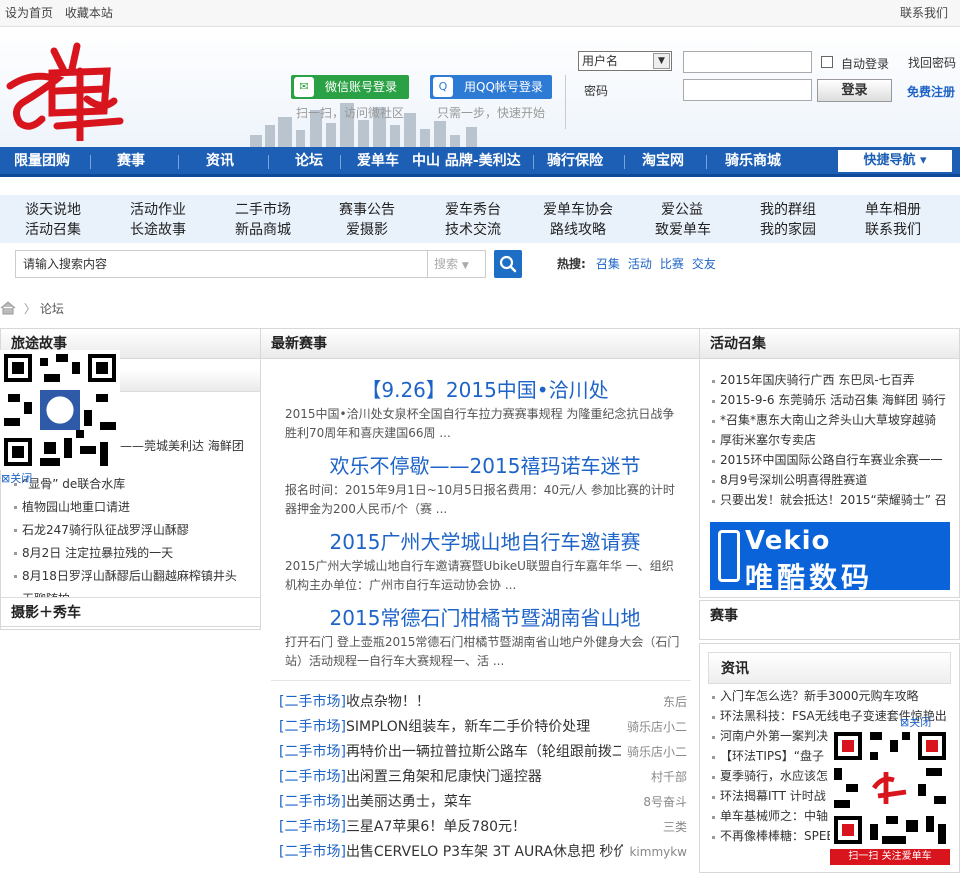 This screenshot has height=873, width=960. I want to click on nav-item-group-buy: 限量团购, so click(42, 161).